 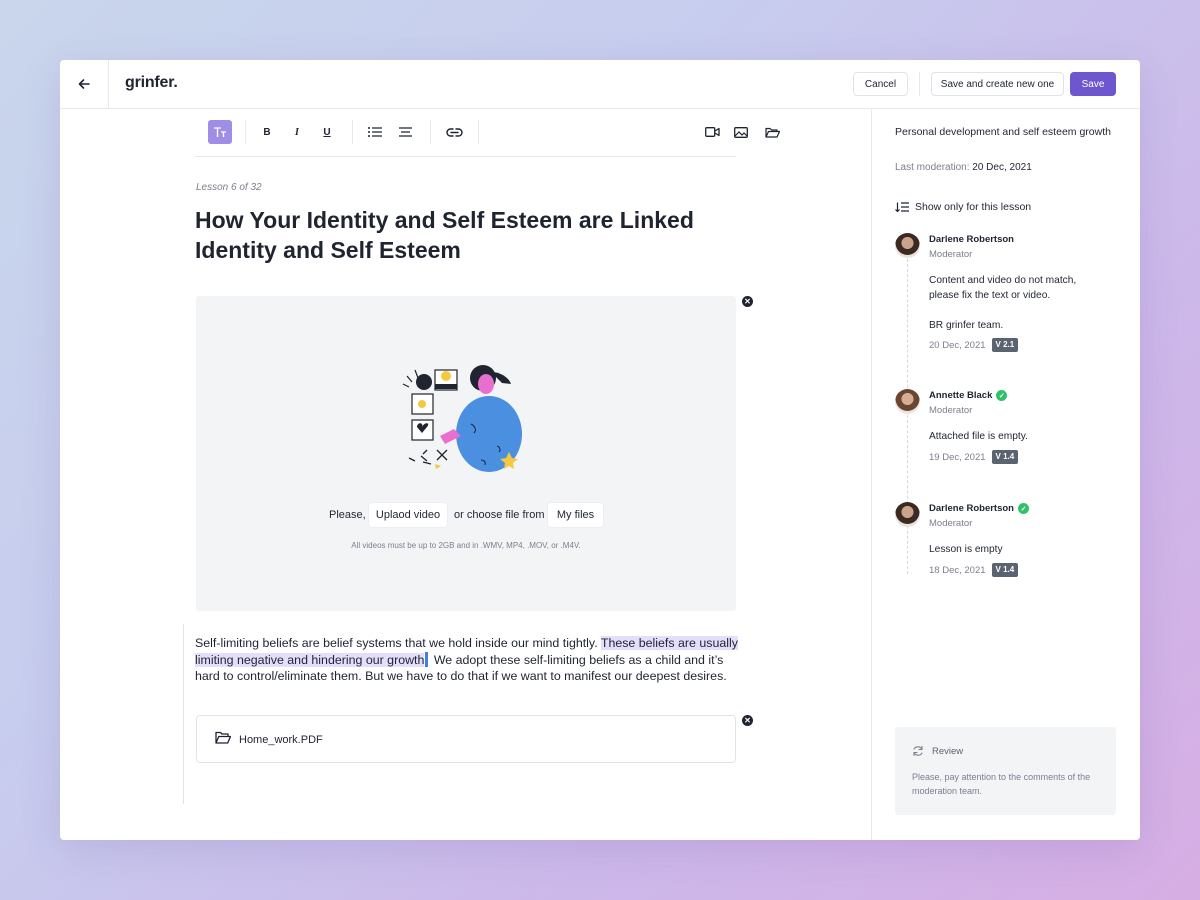 I want to click on comment-date: 18 Dec, 2021 V 1.4, so click(x=974, y=570).